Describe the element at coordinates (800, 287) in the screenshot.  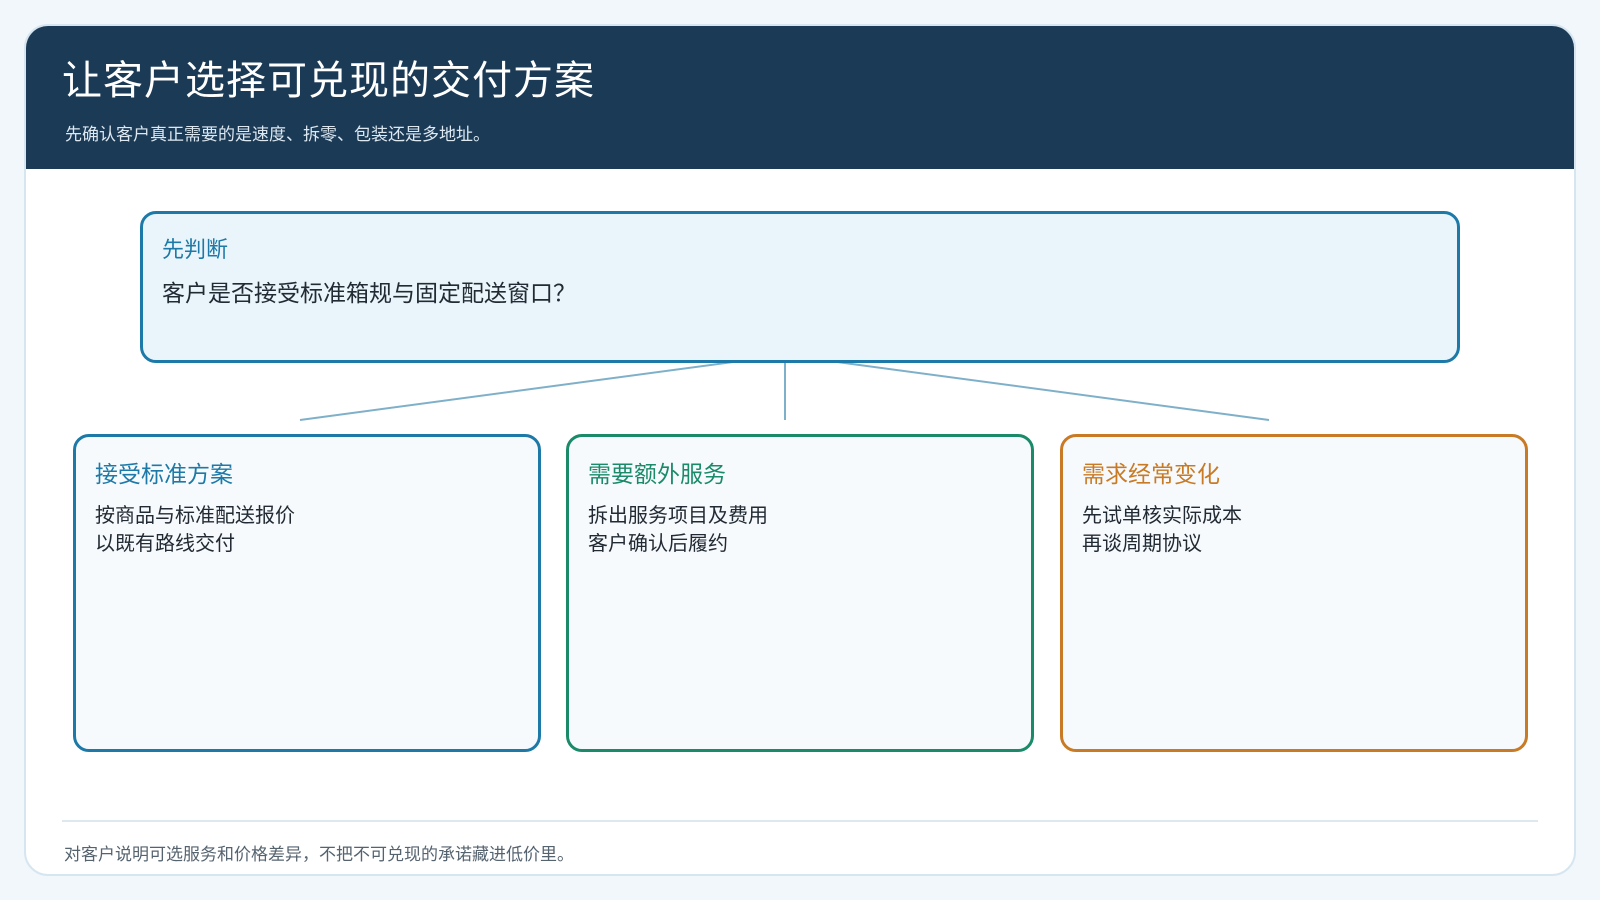
I see `decision-box: 先判断 客户是否接受标准箱规与固定配送窗口？` at that location.